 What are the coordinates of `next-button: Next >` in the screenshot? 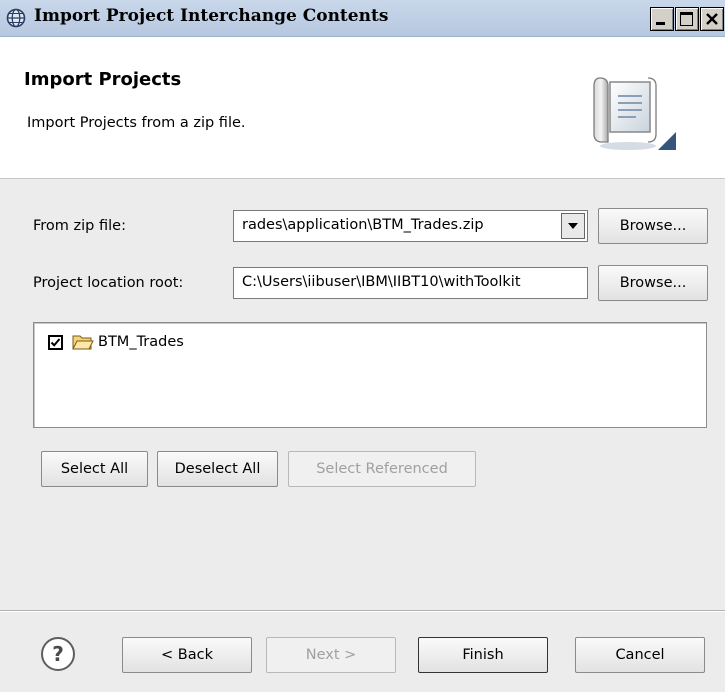 It's located at (331, 655).